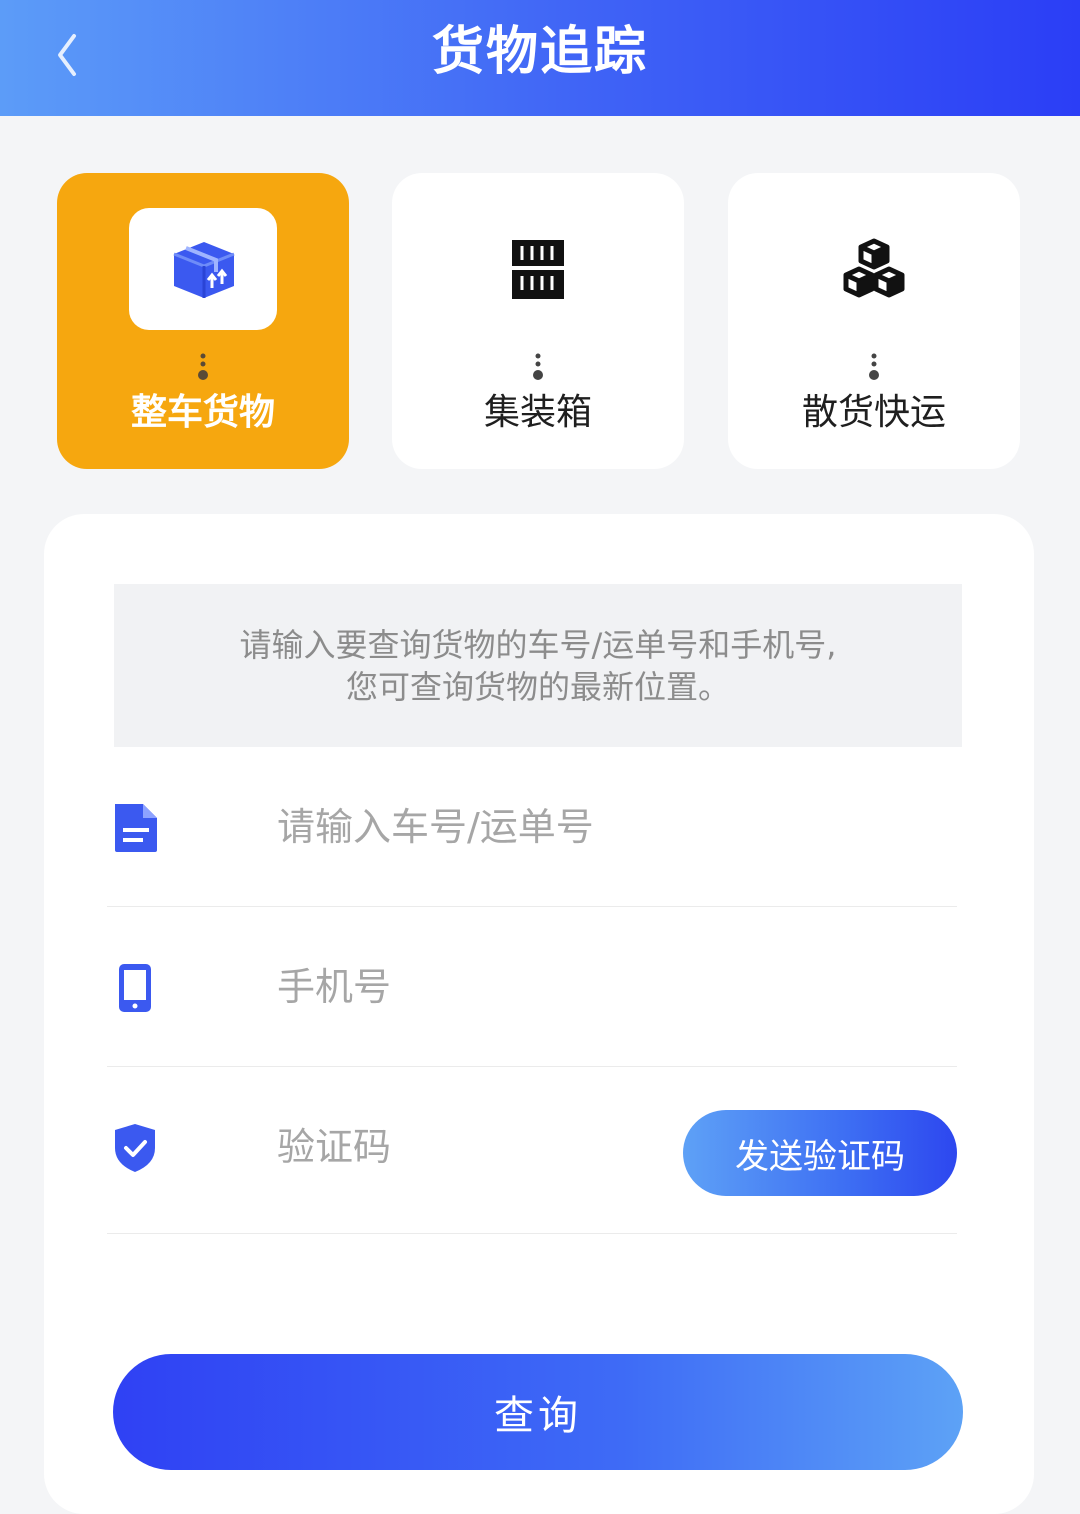 This screenshot has height=1514, width=1080. I want to click on category-label: 散货快运, so click(873, 412).